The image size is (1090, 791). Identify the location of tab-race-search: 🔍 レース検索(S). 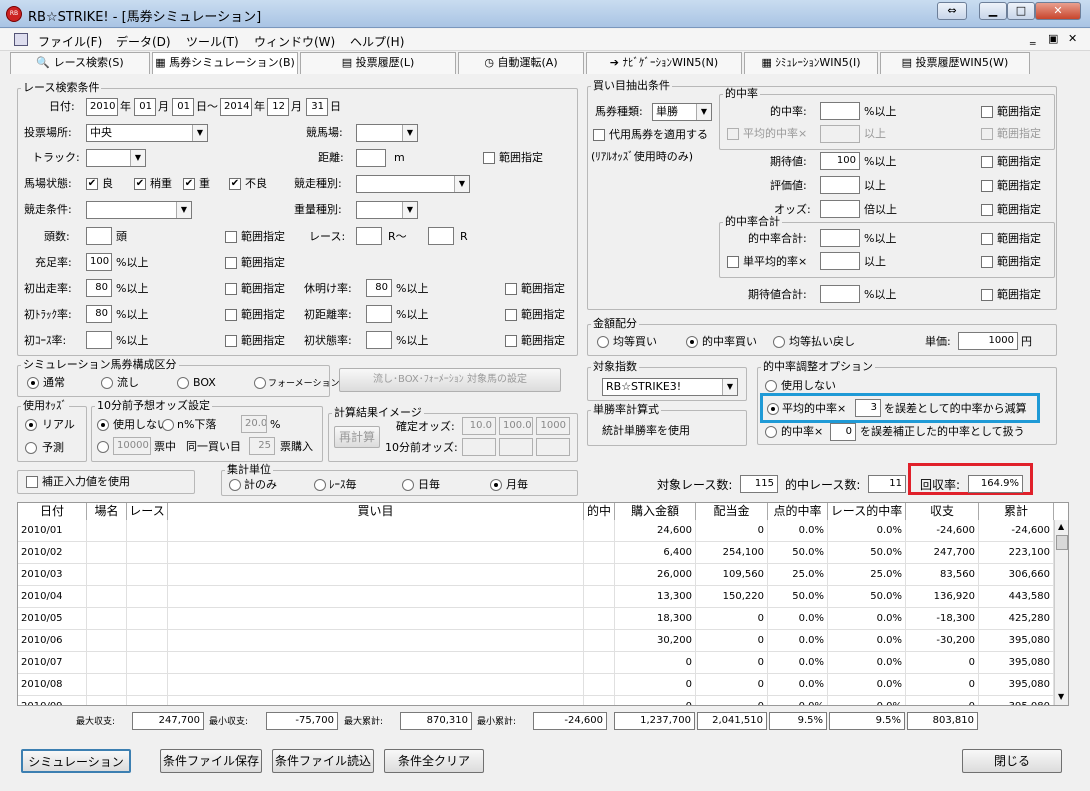
(80, 63).